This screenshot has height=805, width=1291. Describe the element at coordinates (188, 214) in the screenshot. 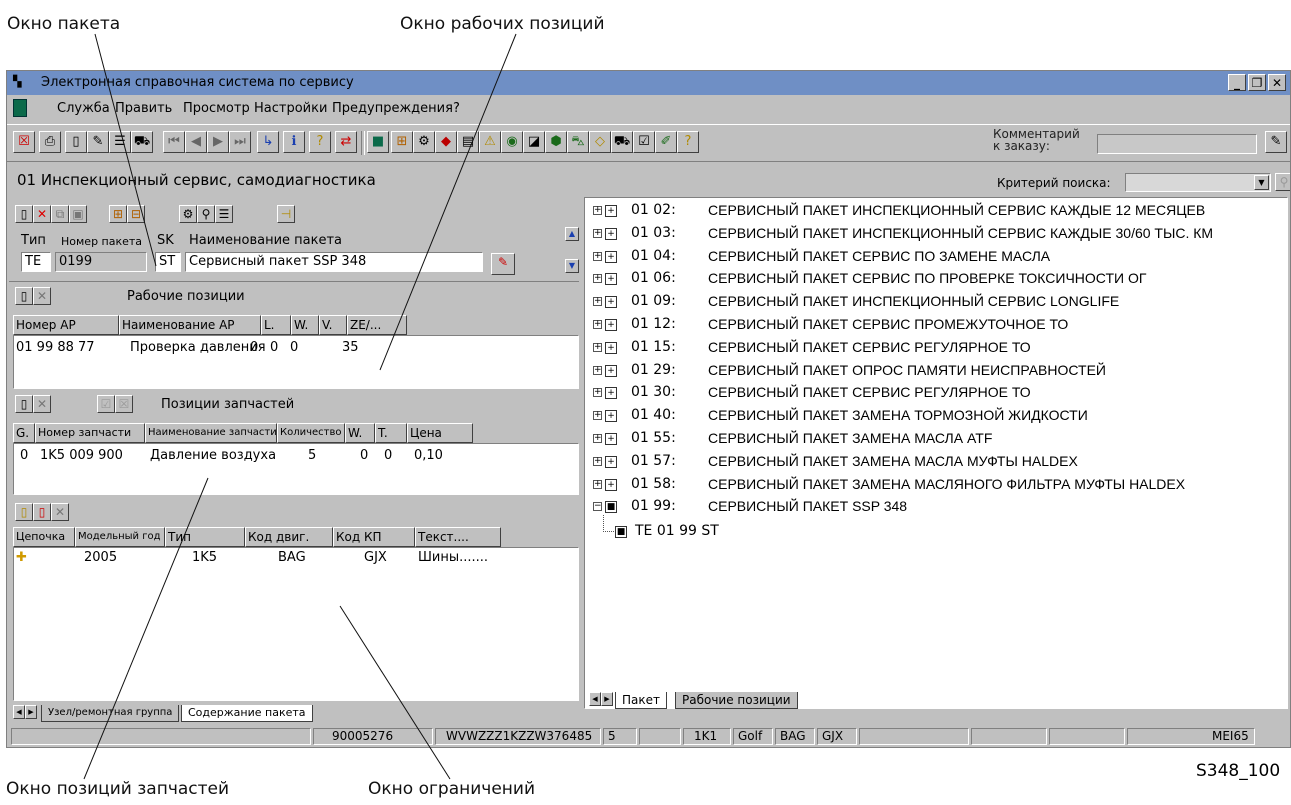

I see `settings-icon: ⚙` at that location.